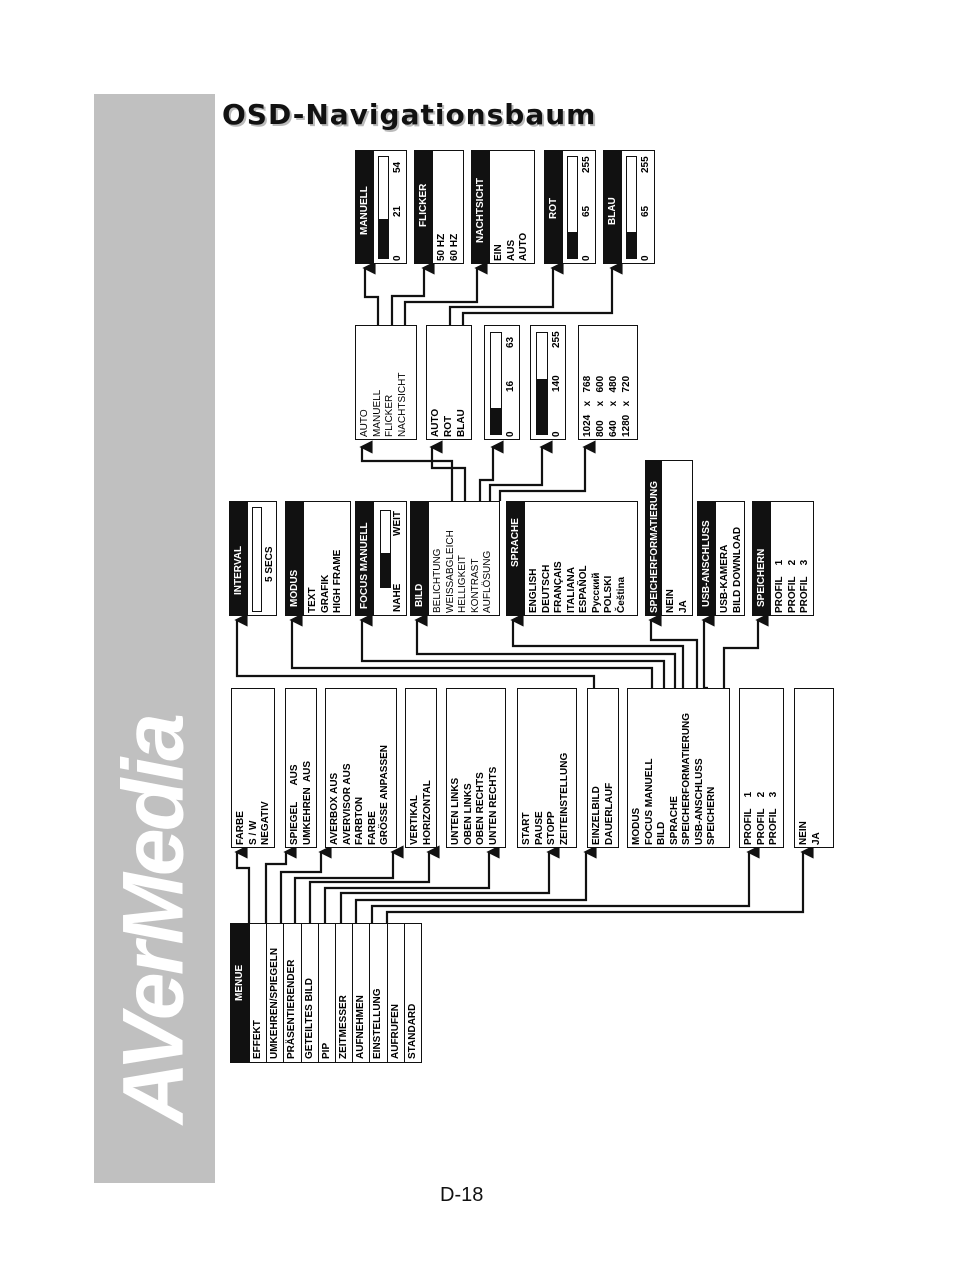  I want to click on submenu-pip-option: UNTEN LINKS, so click(455, 811).